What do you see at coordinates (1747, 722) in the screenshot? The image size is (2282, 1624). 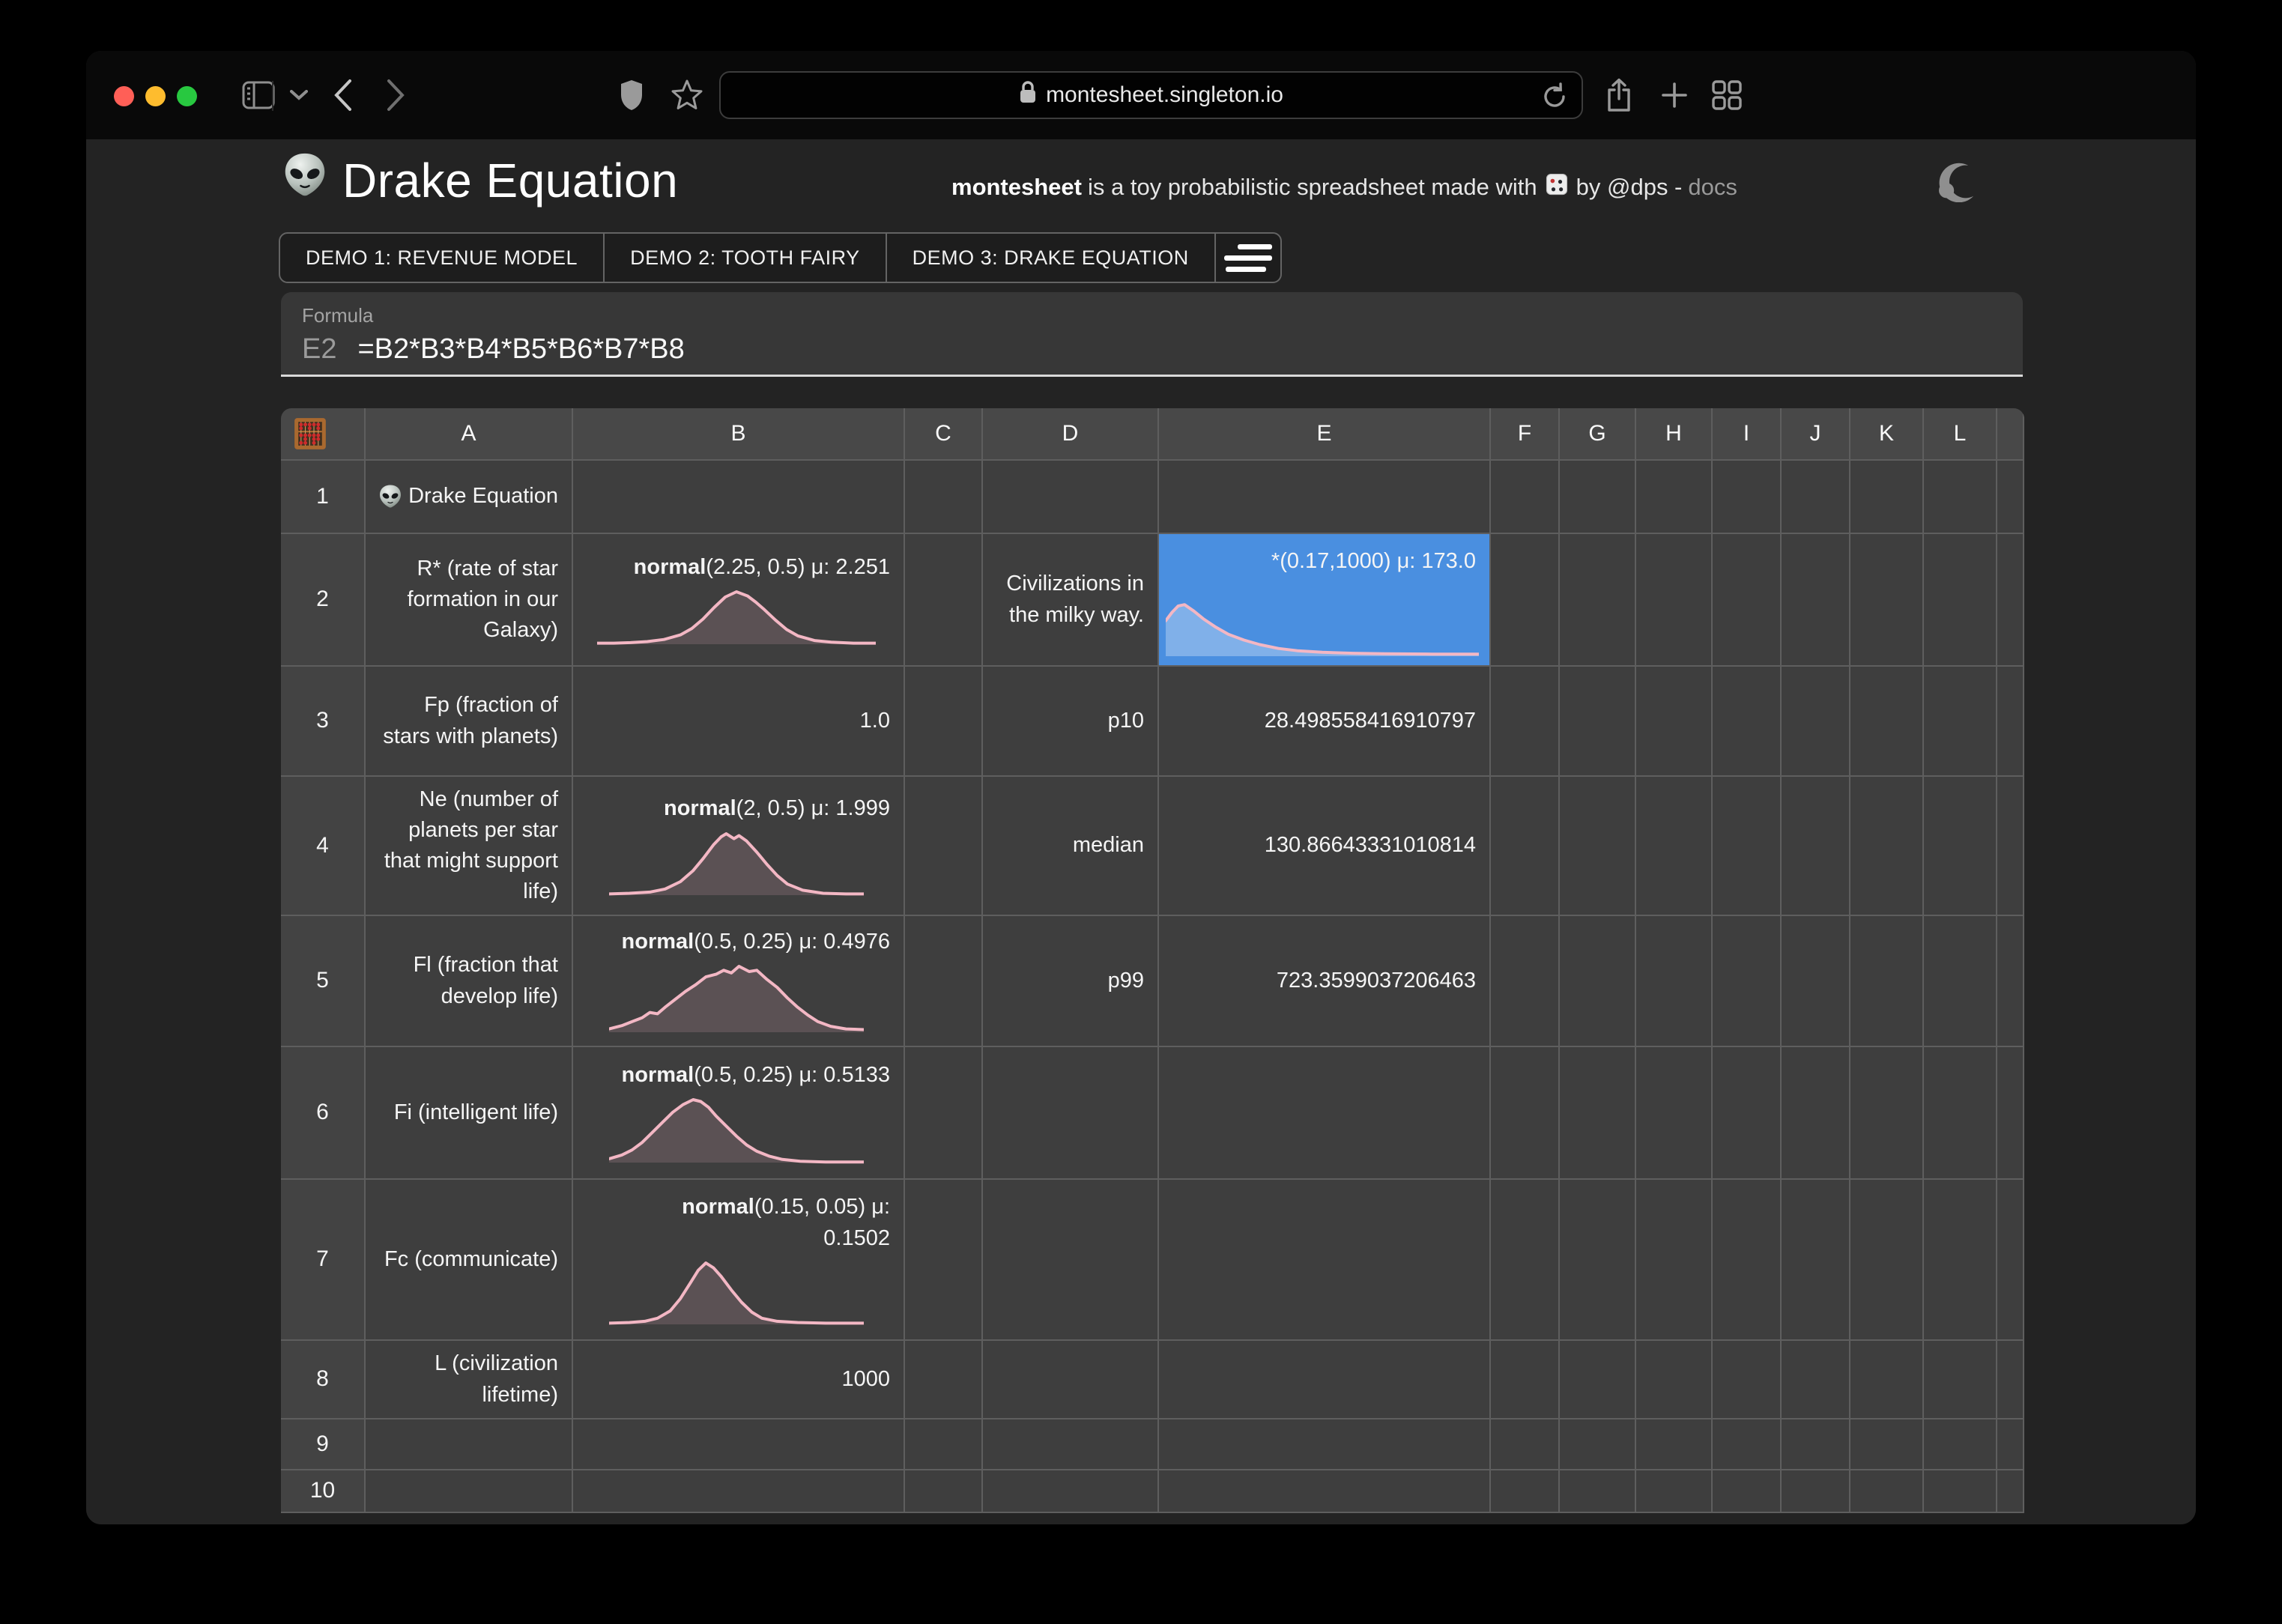 I see `cell-I3` at bounding box center [1747, 722].